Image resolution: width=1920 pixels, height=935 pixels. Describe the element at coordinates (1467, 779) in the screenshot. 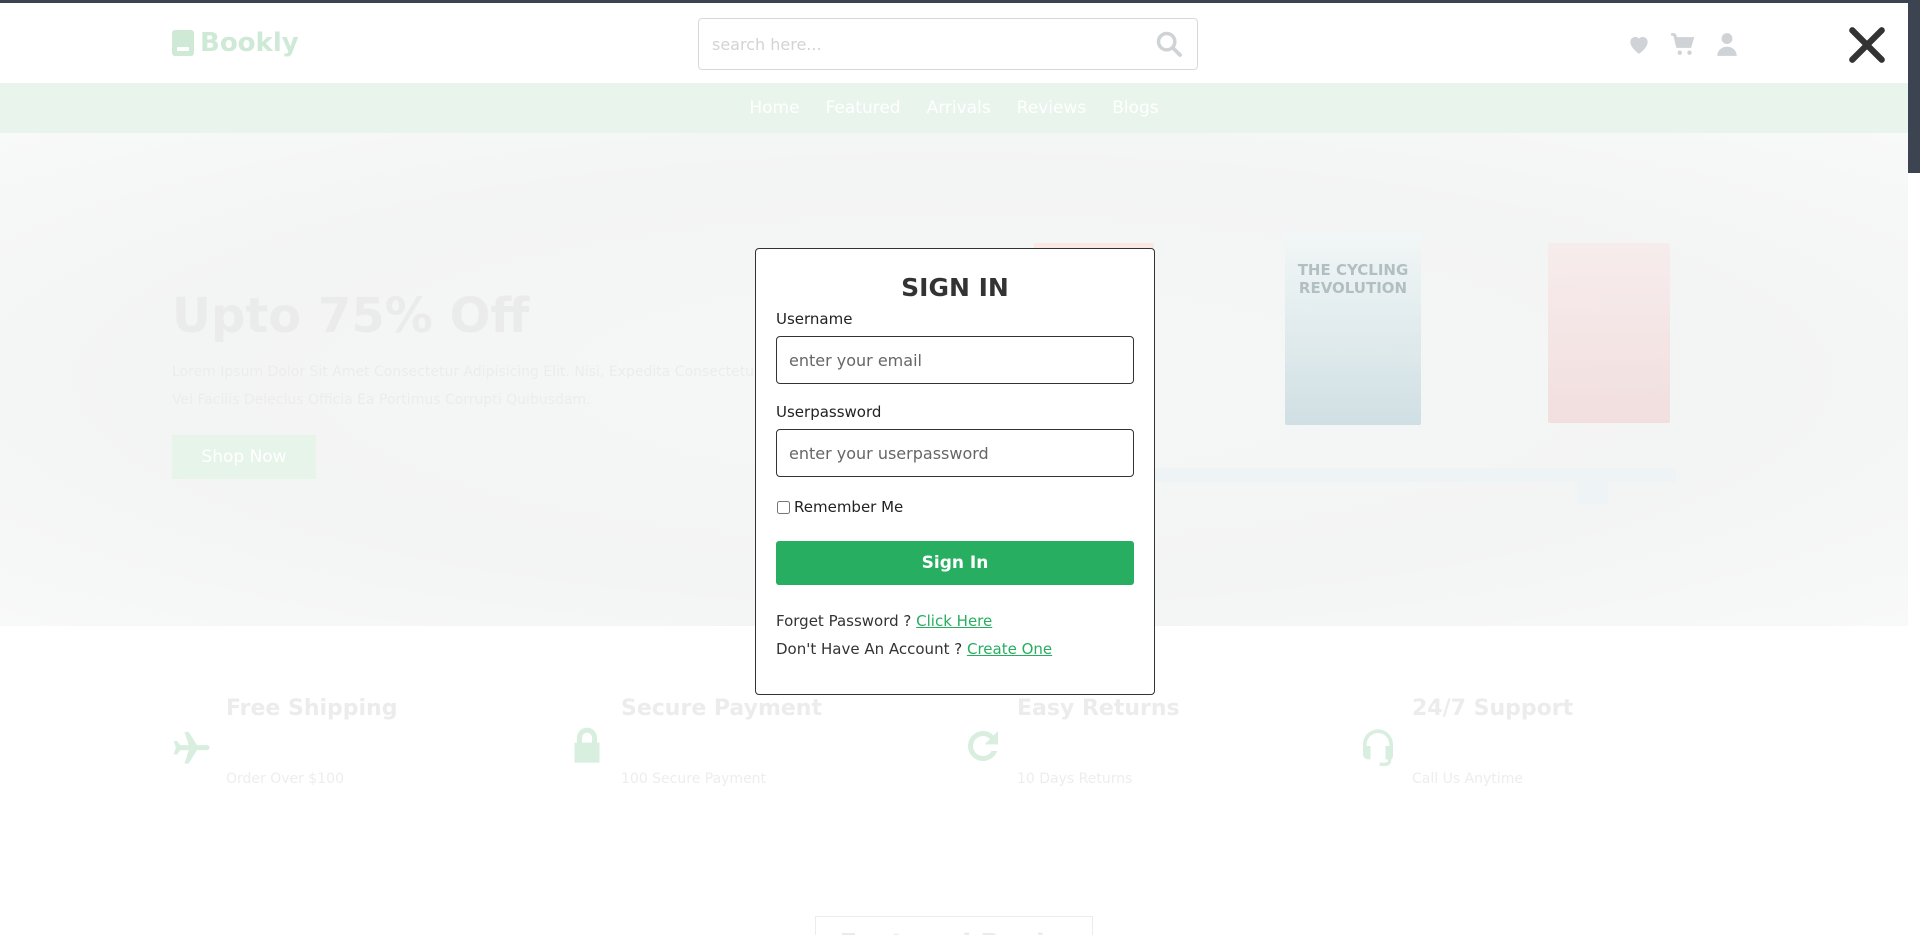

I see `feature-subtitle: Call Us Anytime` at that location.